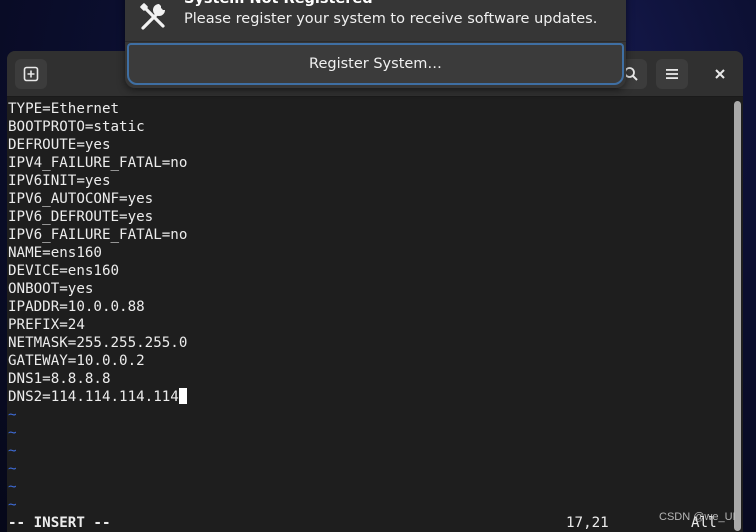 This screenshot has width=756, height=532. I want to click on cursor-position: 17,21, so click(587, 523).